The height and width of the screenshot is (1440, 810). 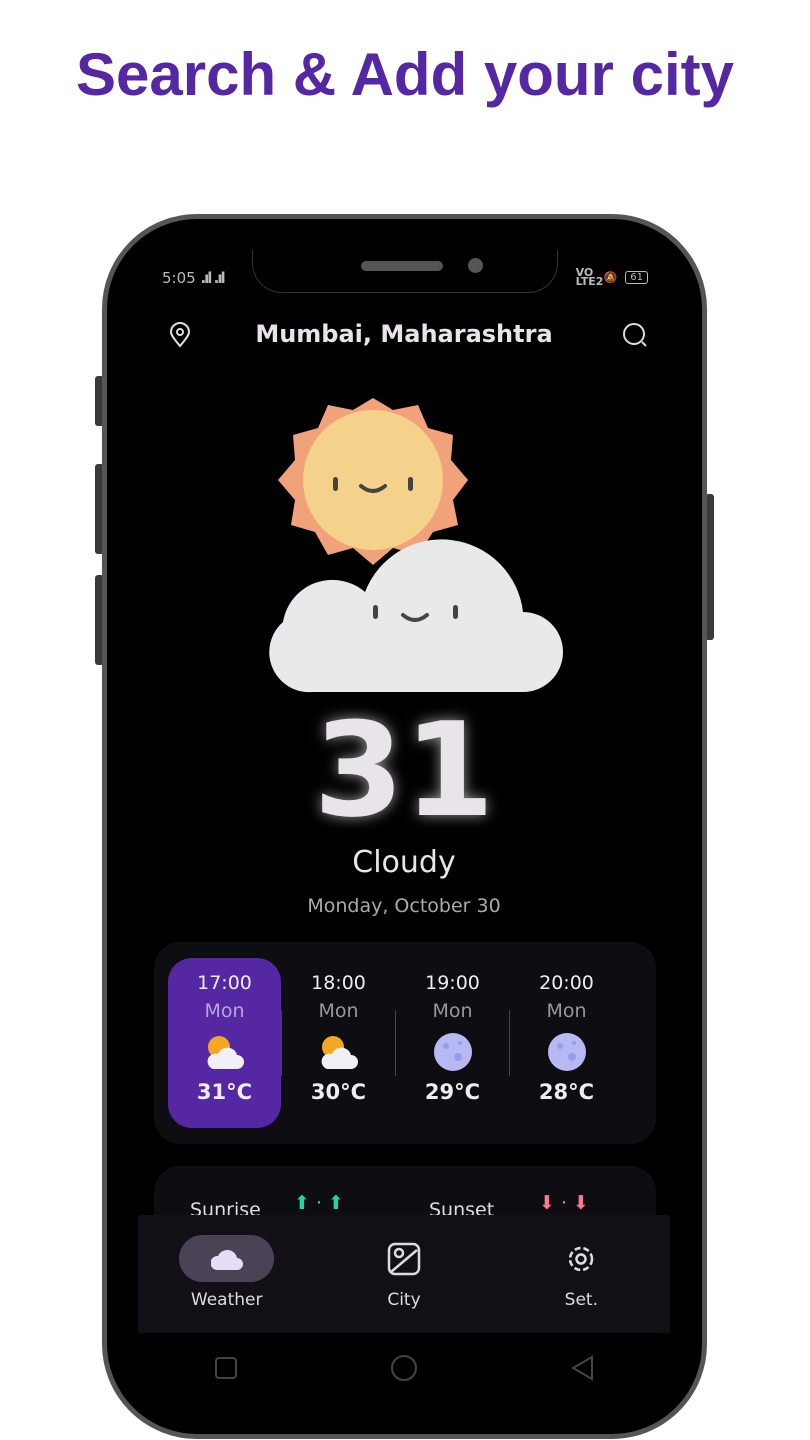 I want to click on status-icons: VO LTE2 🔕 61, so click(x=611, y=277).